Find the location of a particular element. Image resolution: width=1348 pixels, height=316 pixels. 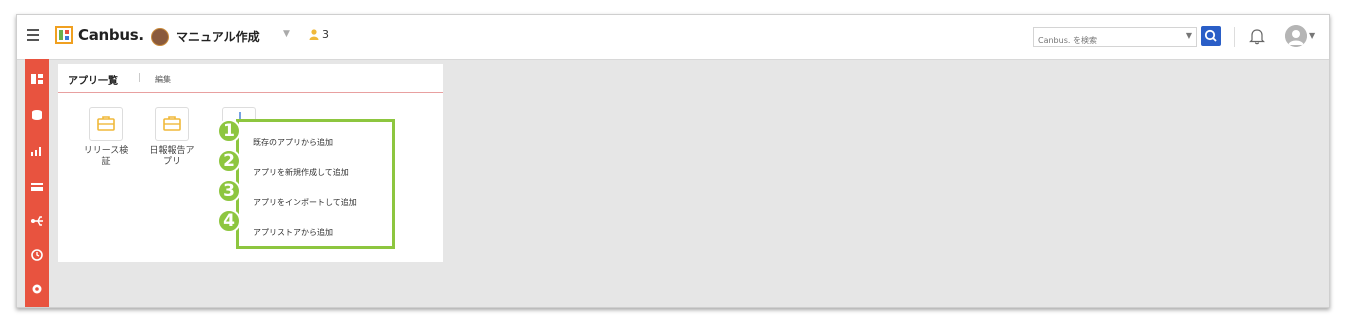

notification-button is located at coordinates (1257, 36).